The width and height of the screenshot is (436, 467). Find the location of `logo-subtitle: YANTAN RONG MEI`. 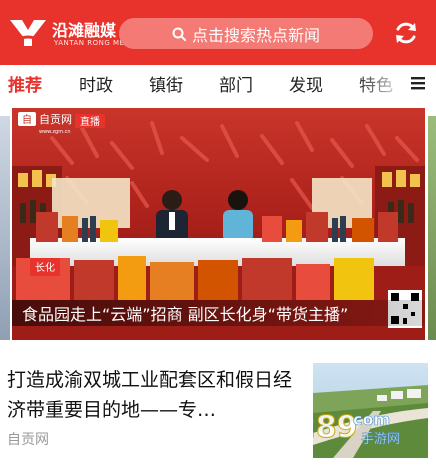

logo-subtitle: YANTAN RONG MEI is located at coordinates (91, 43).